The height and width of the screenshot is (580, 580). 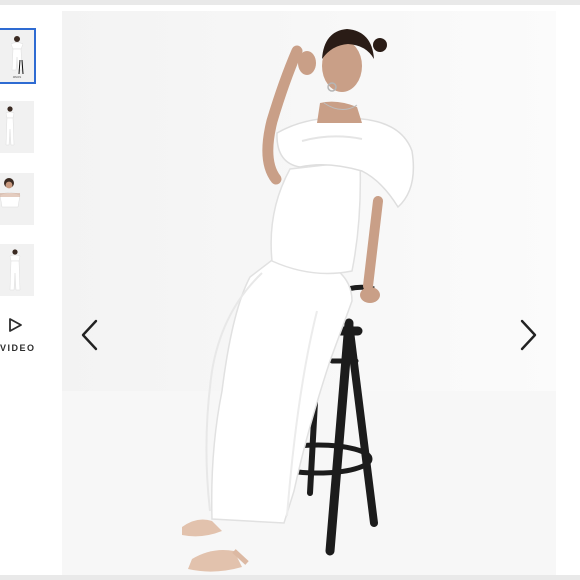 What do you see at coordinates (18, 56) in the screenshot?
I see `thumbnail-1: asos` at bounding box center [18, 56].